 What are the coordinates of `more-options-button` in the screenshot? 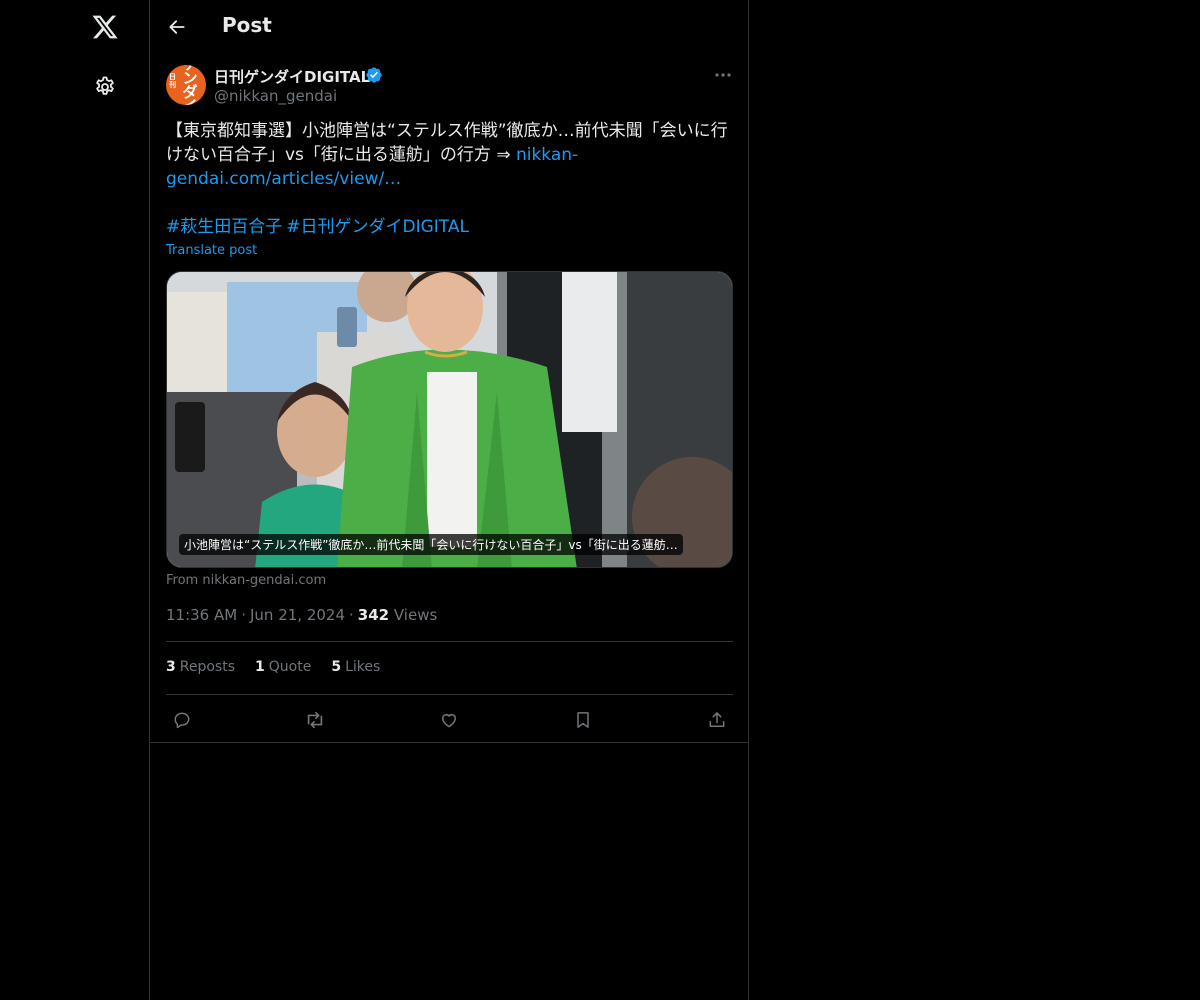 It's located at (723, 75).